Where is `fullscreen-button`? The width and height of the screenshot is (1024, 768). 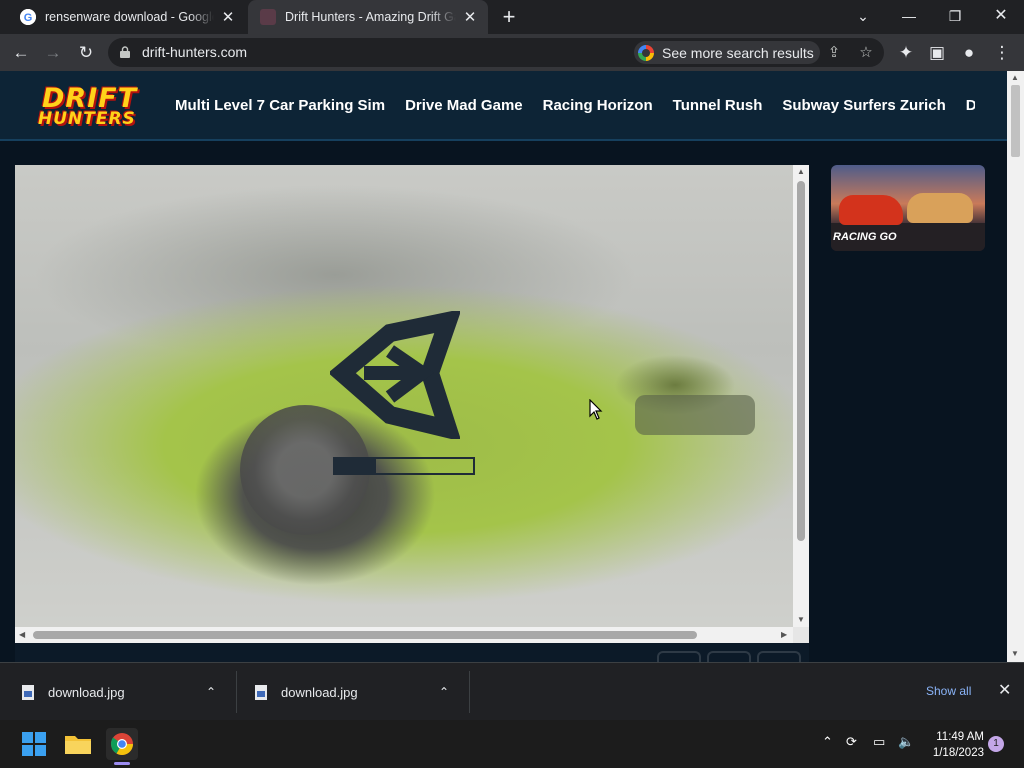
fullscreen-button is located at coordinates (779, 656).